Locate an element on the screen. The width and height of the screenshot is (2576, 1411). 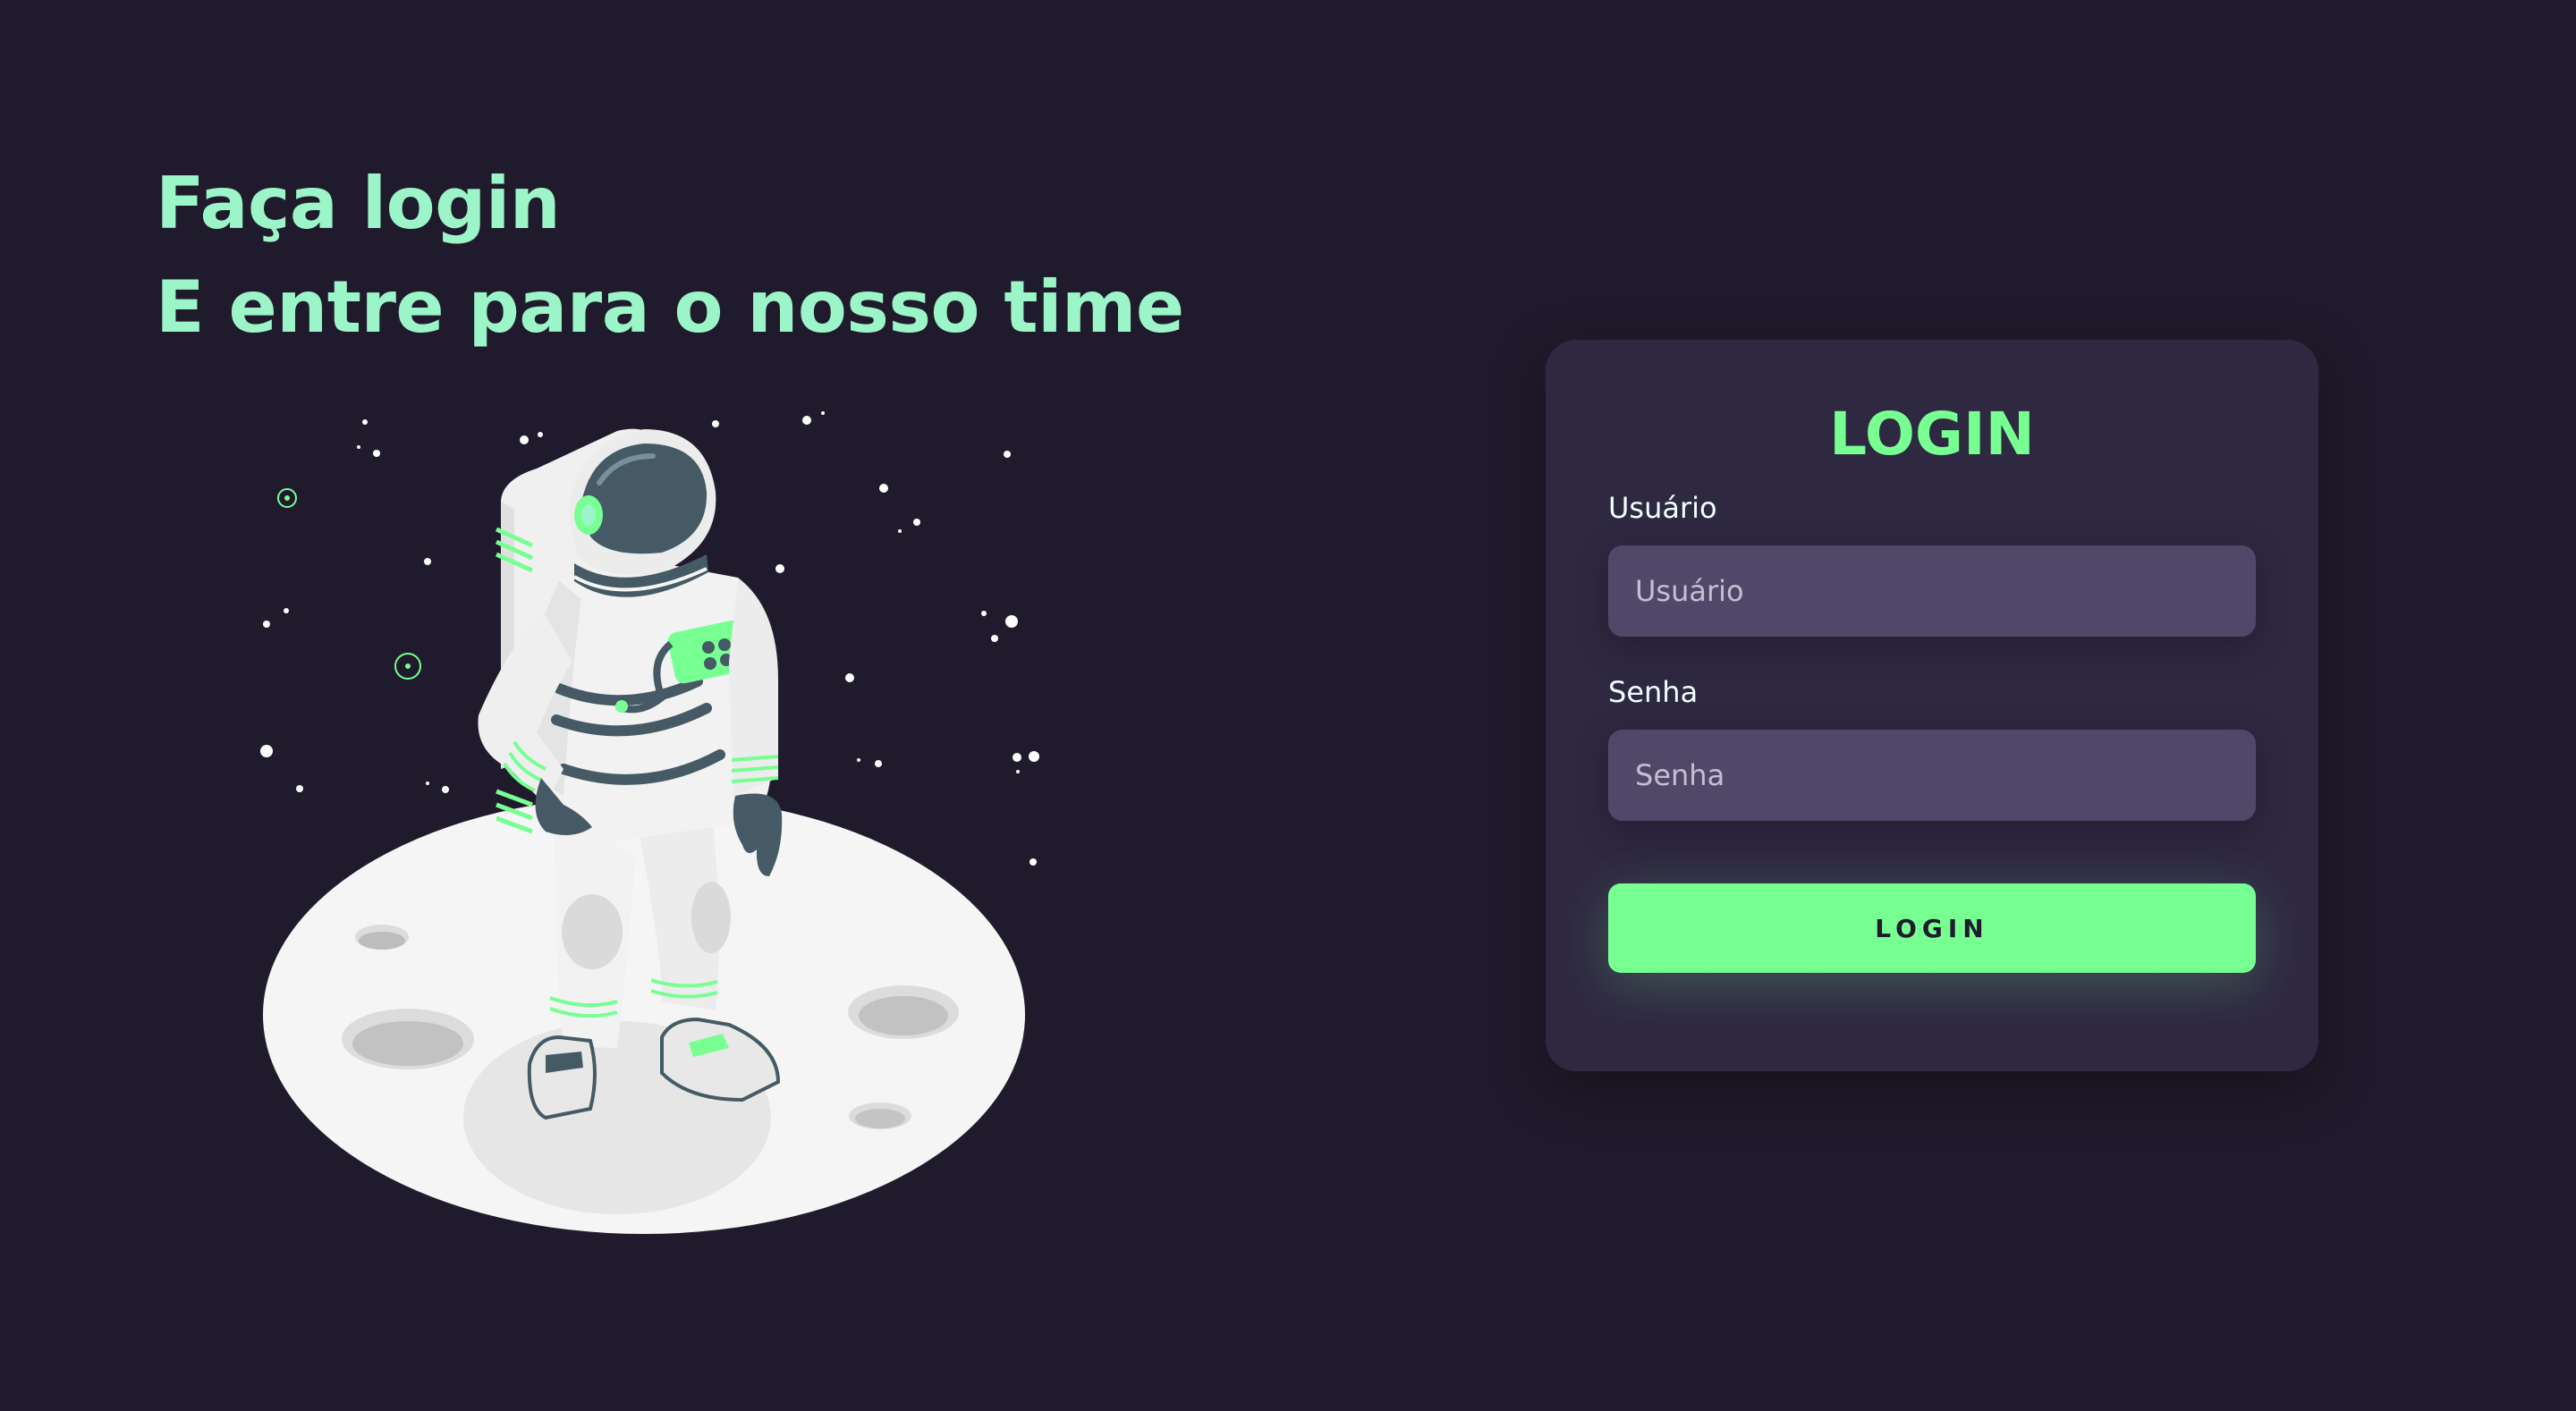
hero-line-2: E entre para o nosso time is located at coordinates (670, 307).